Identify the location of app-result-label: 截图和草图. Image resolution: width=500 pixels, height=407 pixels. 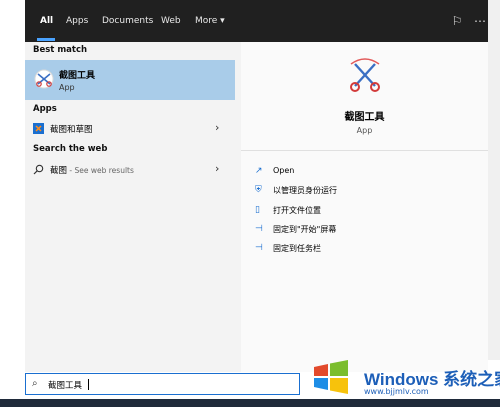
(71, 130).